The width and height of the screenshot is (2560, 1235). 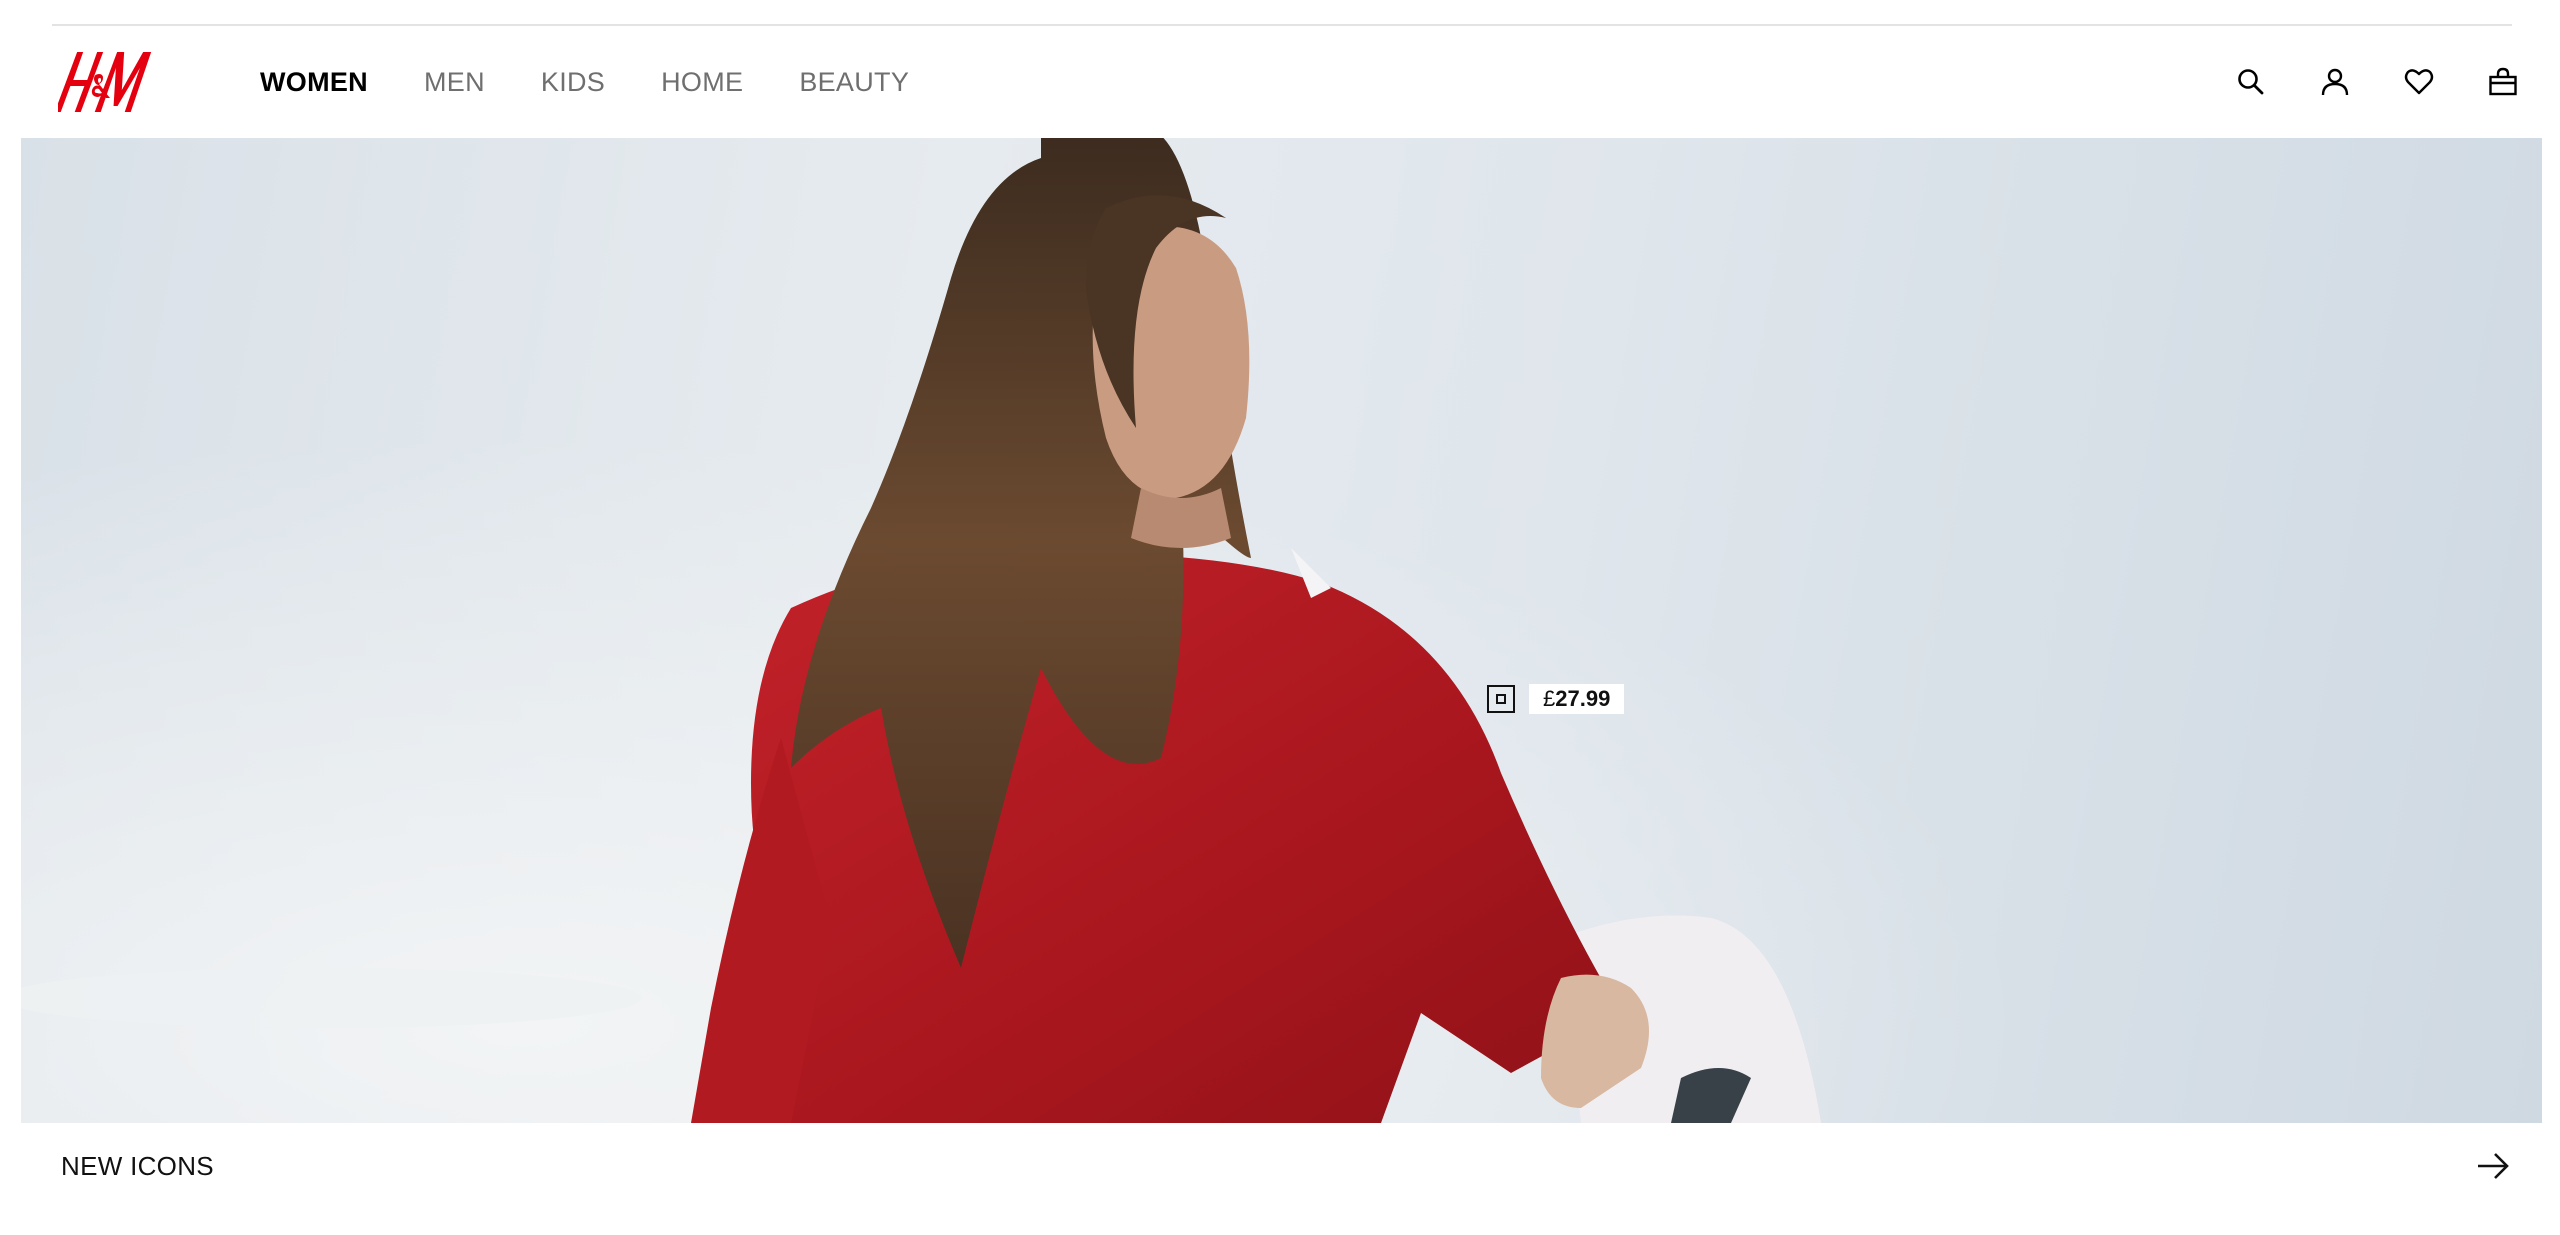 I want to click on nav-item-kids: KIDS, so click(x=573, y=82).